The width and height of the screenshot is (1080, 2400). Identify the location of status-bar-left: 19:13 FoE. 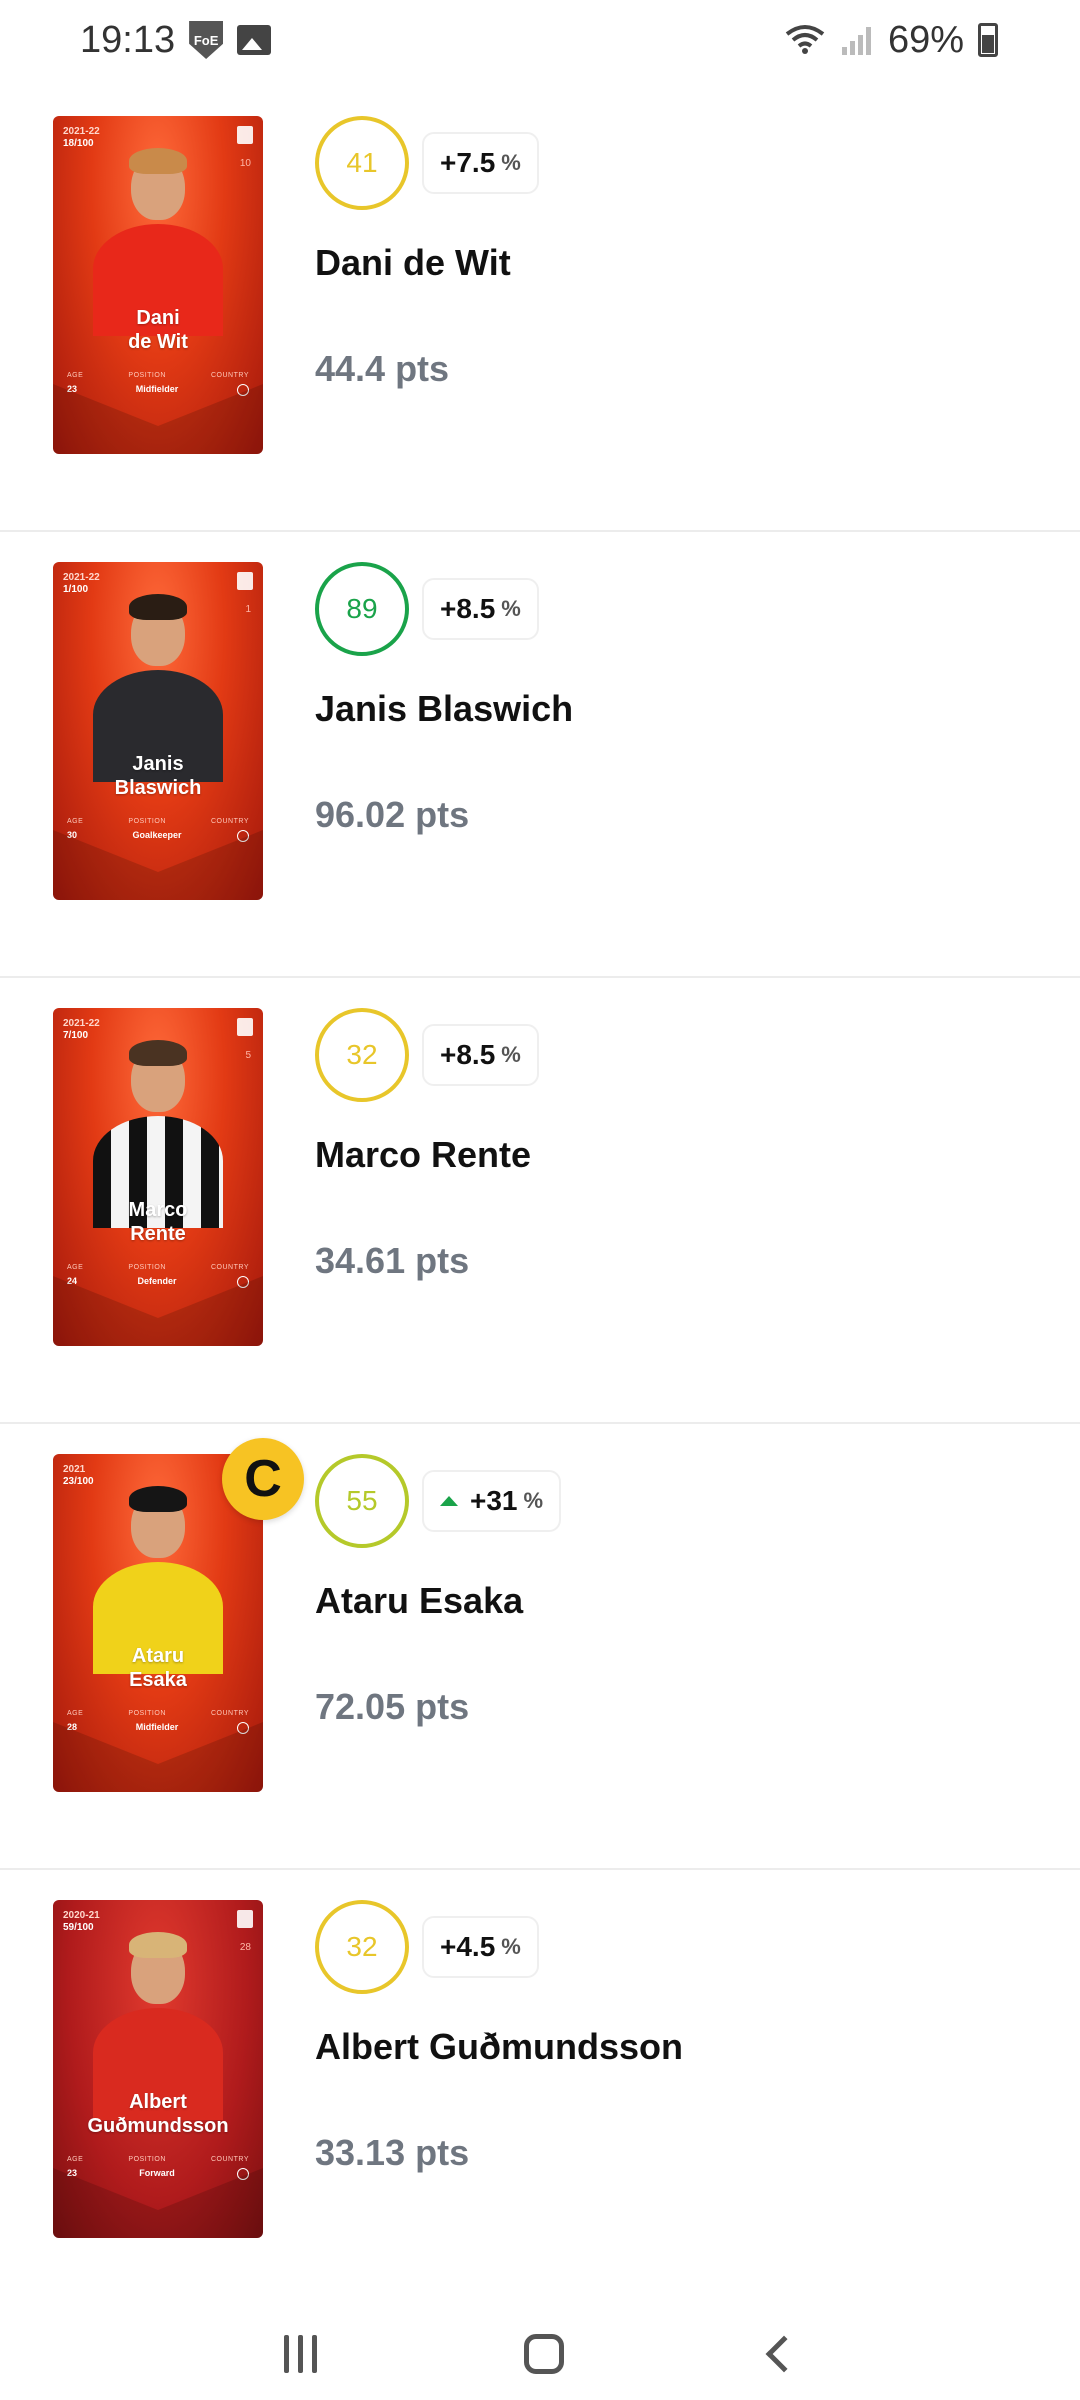
(176, 40).